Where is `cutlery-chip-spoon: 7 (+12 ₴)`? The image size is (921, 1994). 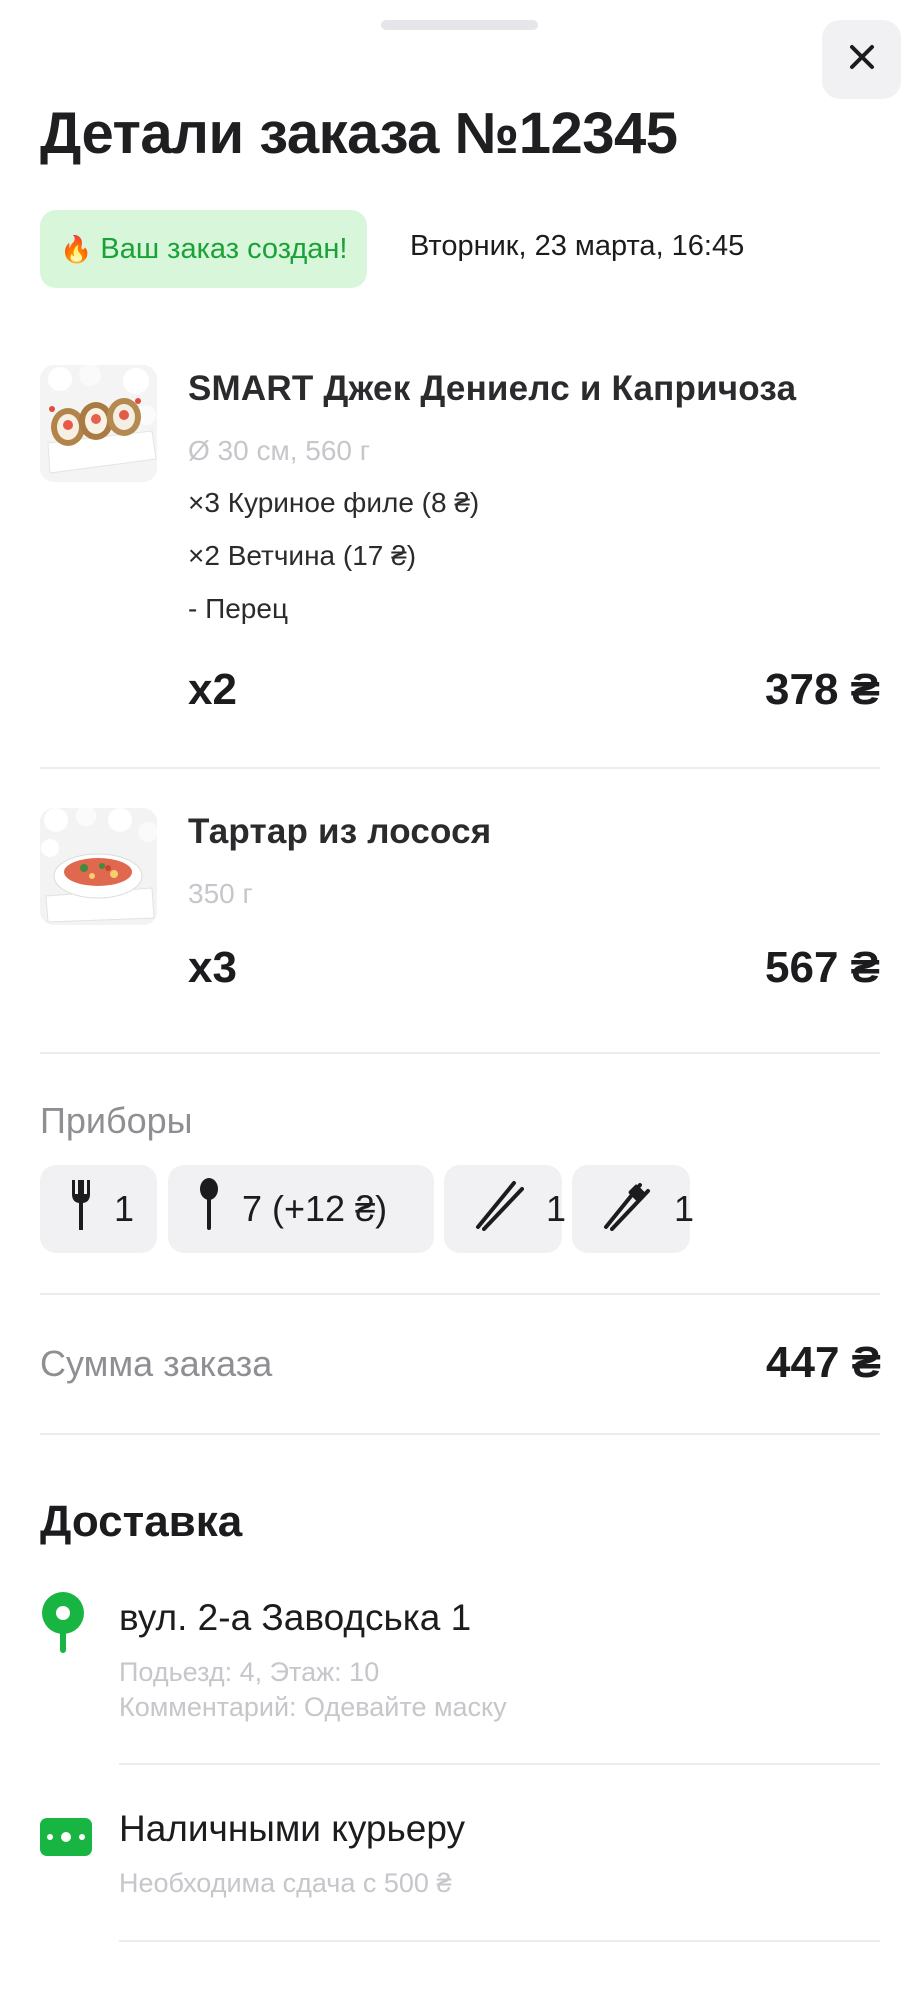 cutlery-chip-spoon: 7 (+12 ₴) is located at coordinates (301, 1209).